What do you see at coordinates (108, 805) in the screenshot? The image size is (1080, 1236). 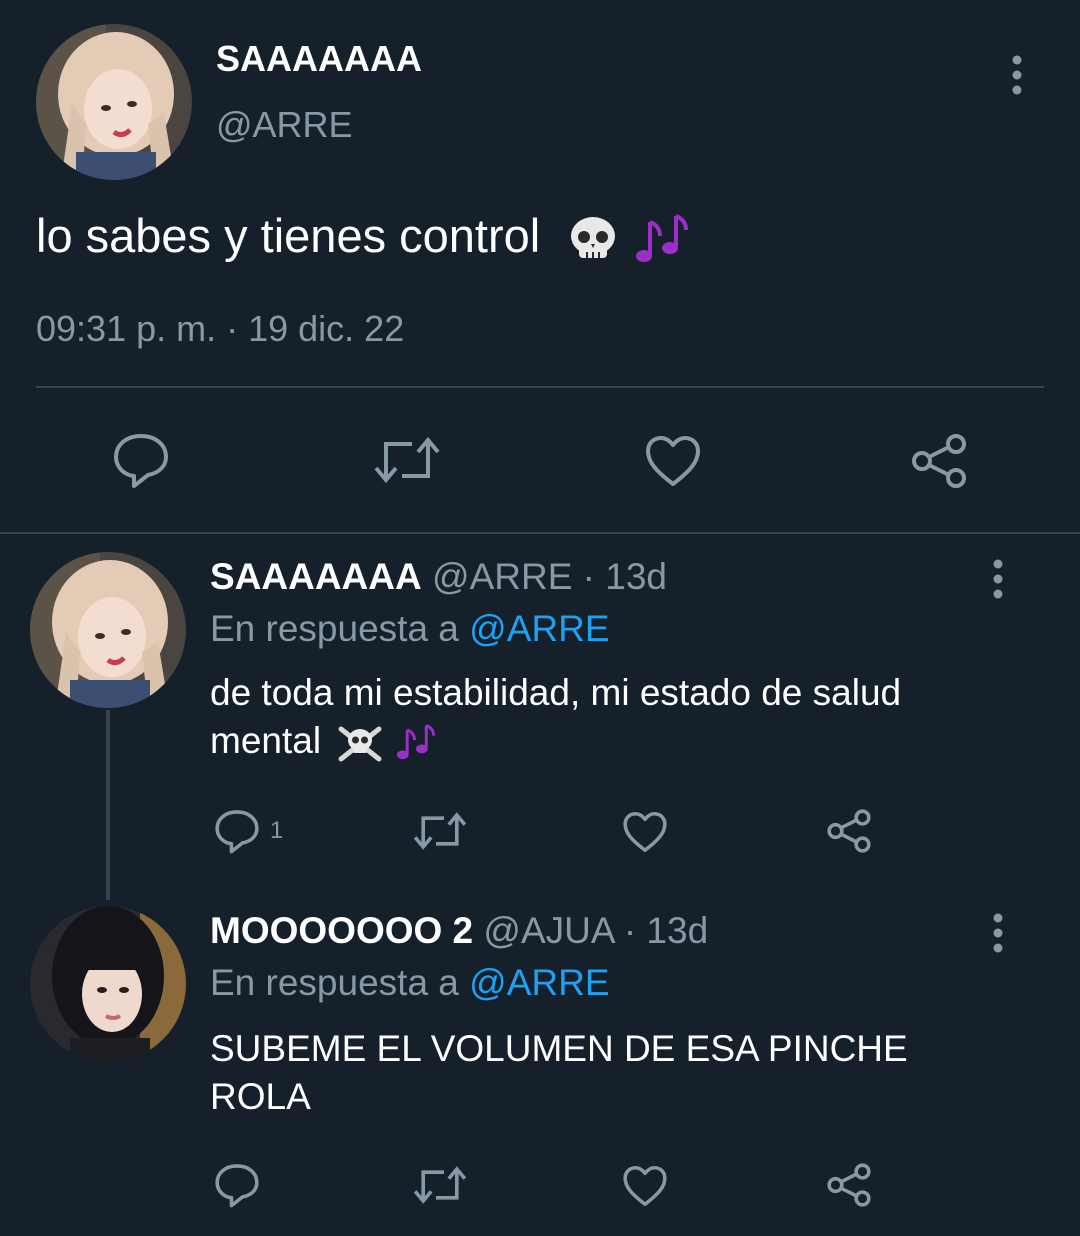 I see `thread-connector-line` at bounding box center [108, 805].